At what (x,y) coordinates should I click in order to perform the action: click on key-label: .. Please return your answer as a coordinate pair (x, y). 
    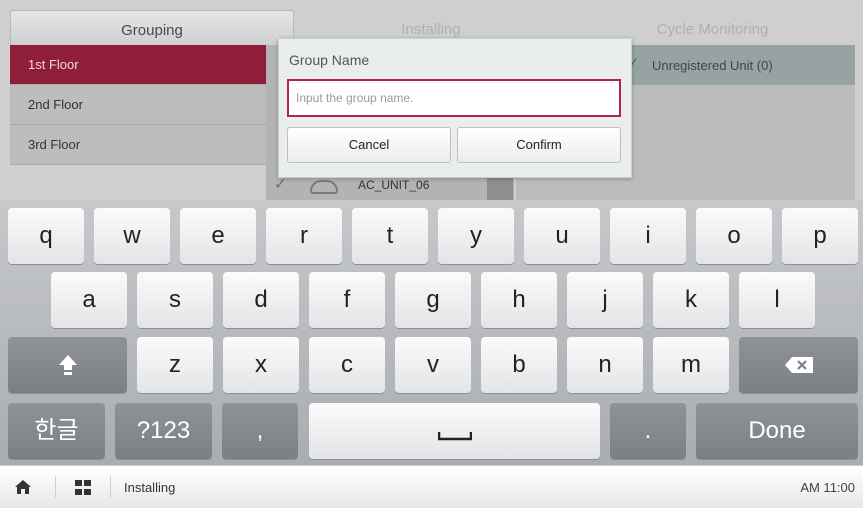
    Looking at the image, I should click on (648, 430).